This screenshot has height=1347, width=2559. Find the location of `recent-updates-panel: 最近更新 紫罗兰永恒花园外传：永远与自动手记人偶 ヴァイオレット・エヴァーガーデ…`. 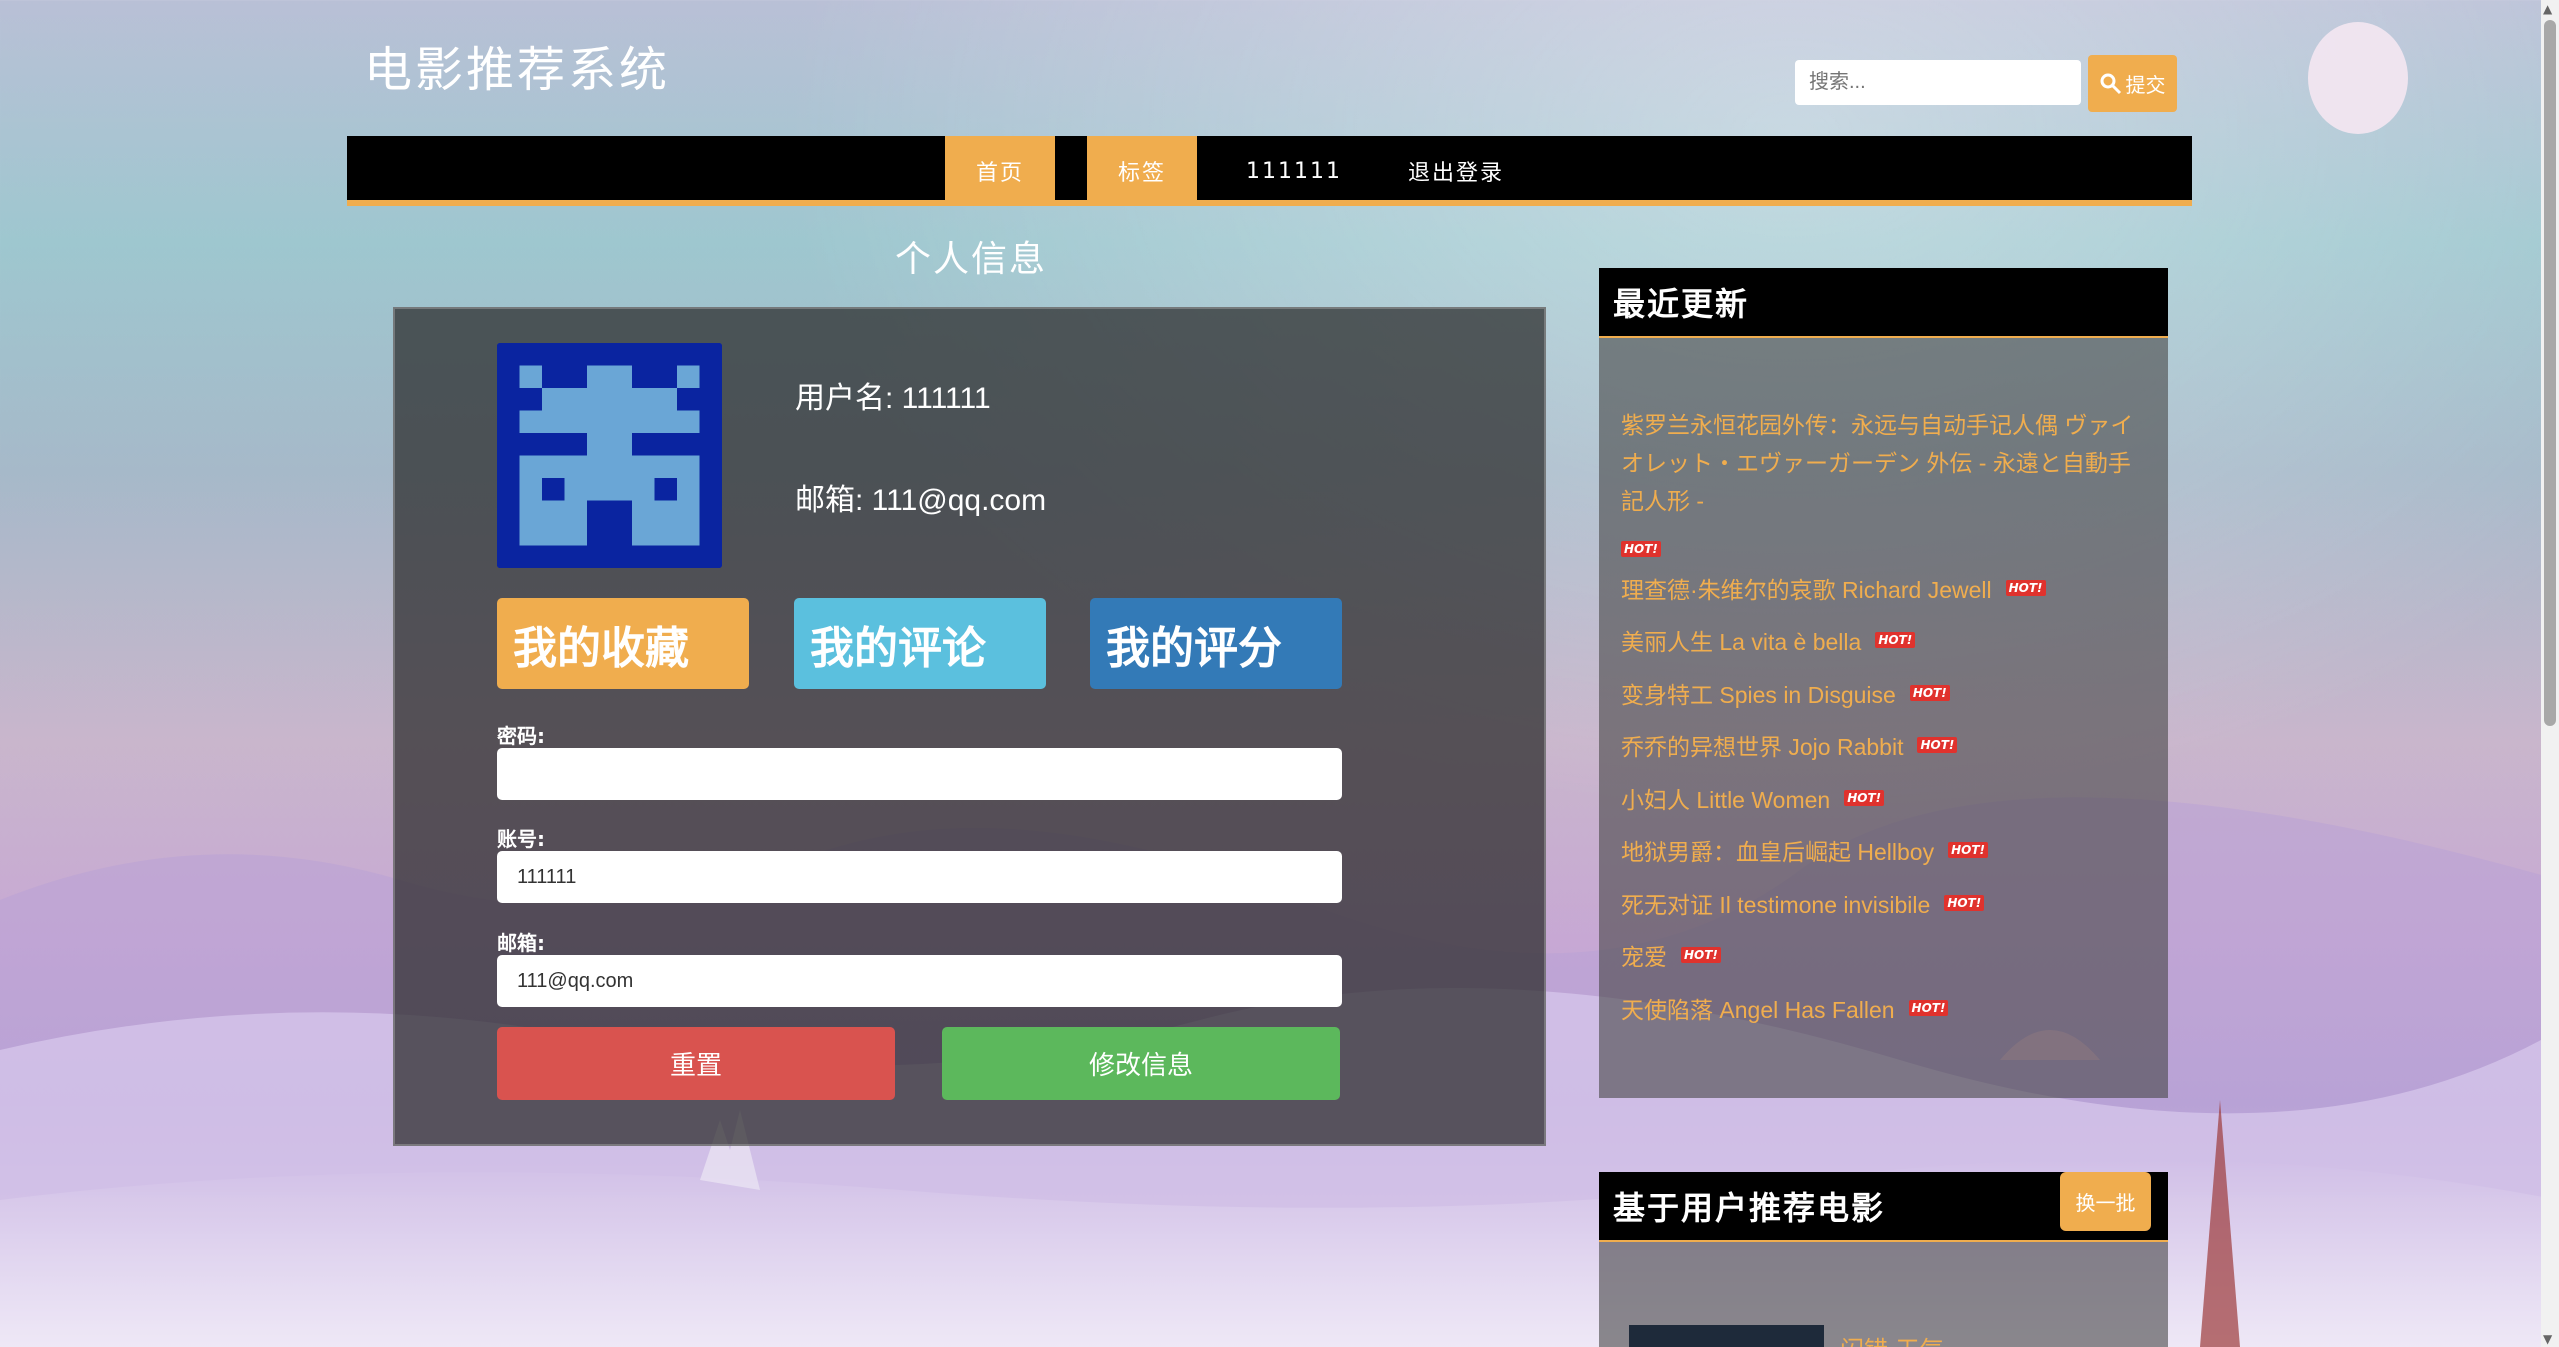

recent-updates-panel: 最近更新 紫罗兰永恒花园外传：永远与自动手记人偶 ヴァイオレット・エヴァーガーデ… is located at coordinates (1883, 683).